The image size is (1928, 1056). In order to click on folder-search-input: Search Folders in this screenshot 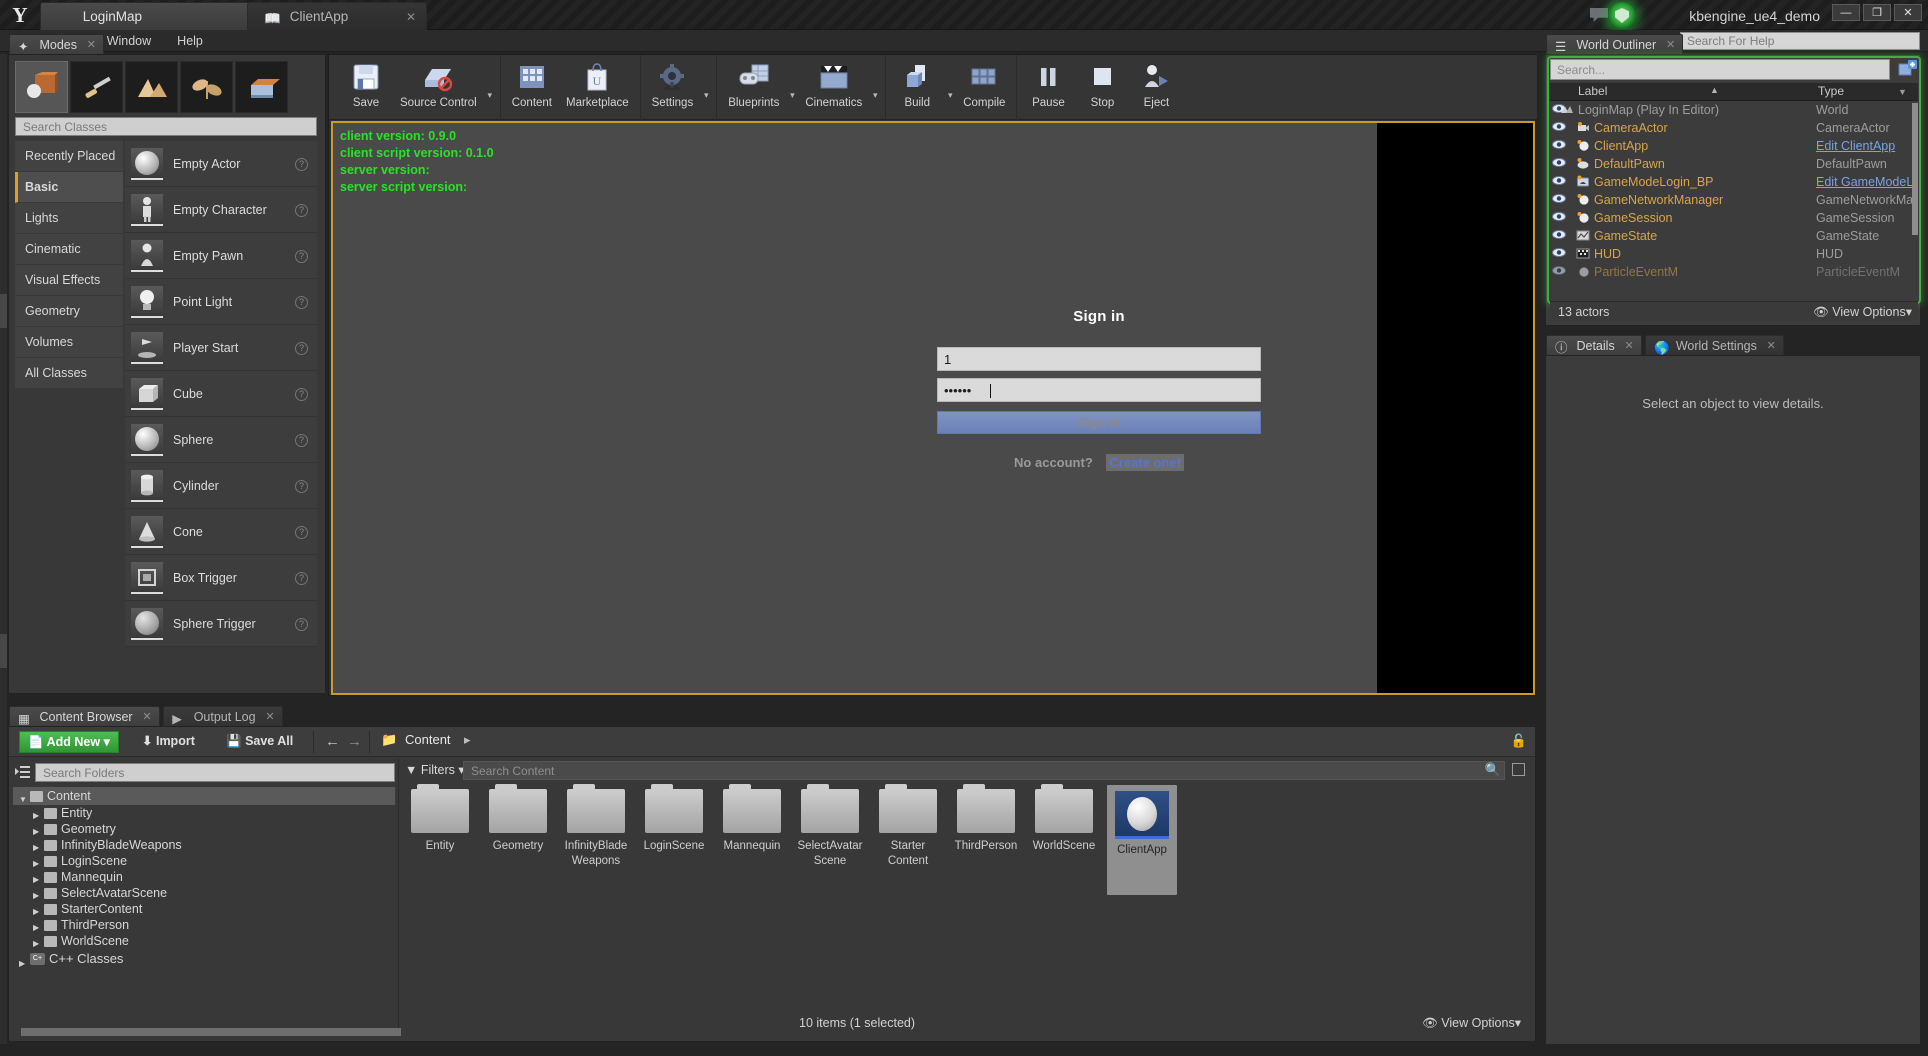, I will do `click(215, 772)`.